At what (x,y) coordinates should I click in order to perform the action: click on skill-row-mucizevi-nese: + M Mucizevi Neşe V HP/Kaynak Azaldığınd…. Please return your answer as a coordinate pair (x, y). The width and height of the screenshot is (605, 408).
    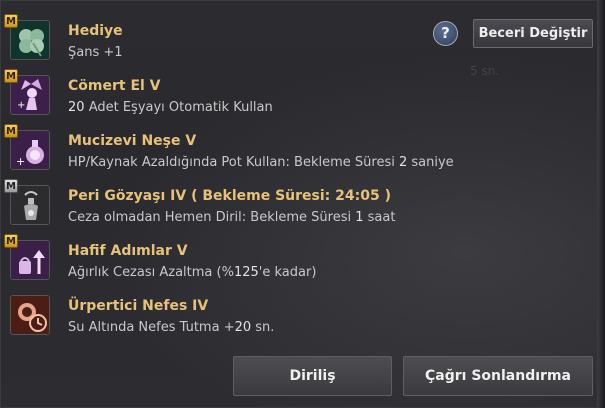
    Looking at the image, I should click on (295, 152).